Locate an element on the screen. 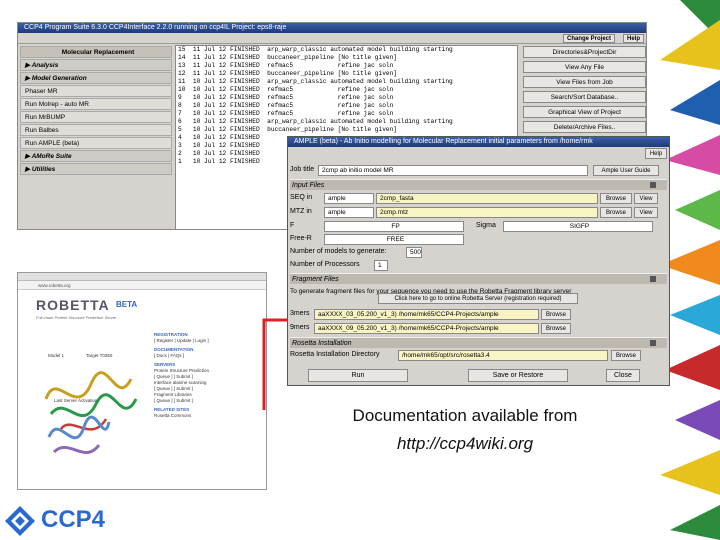 The height and width of the screenshot is (540, 720). ample-user-guide-button: Ample User Guide is located at coordinates (626, 170).